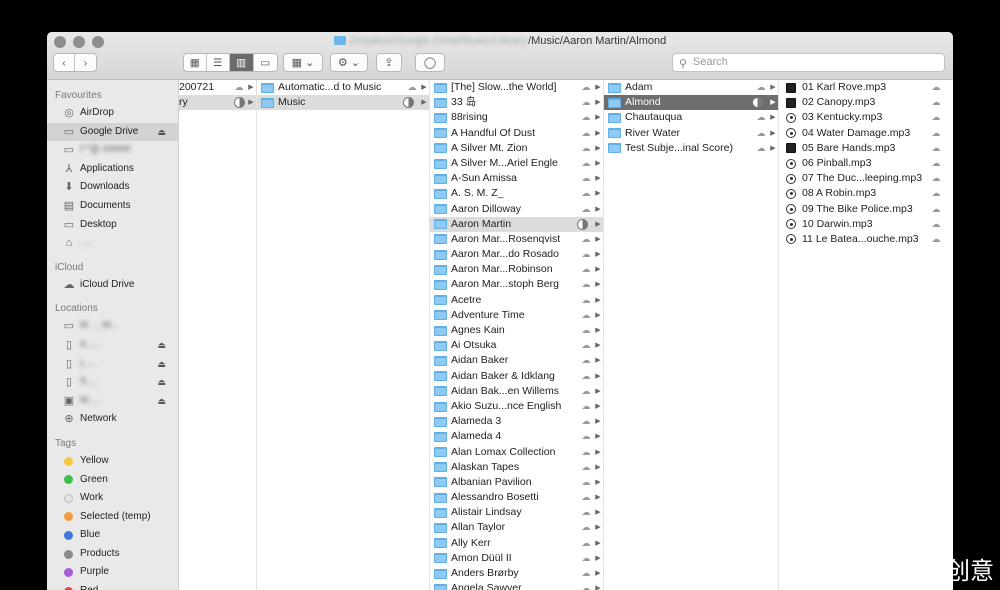 Image resolution: width=1000 pixels, height=590 pixels. Describe the element at coordinates (516, 527) in the screenshot. I see `list-item: Allan Taylor ☁ ▶` at that location.